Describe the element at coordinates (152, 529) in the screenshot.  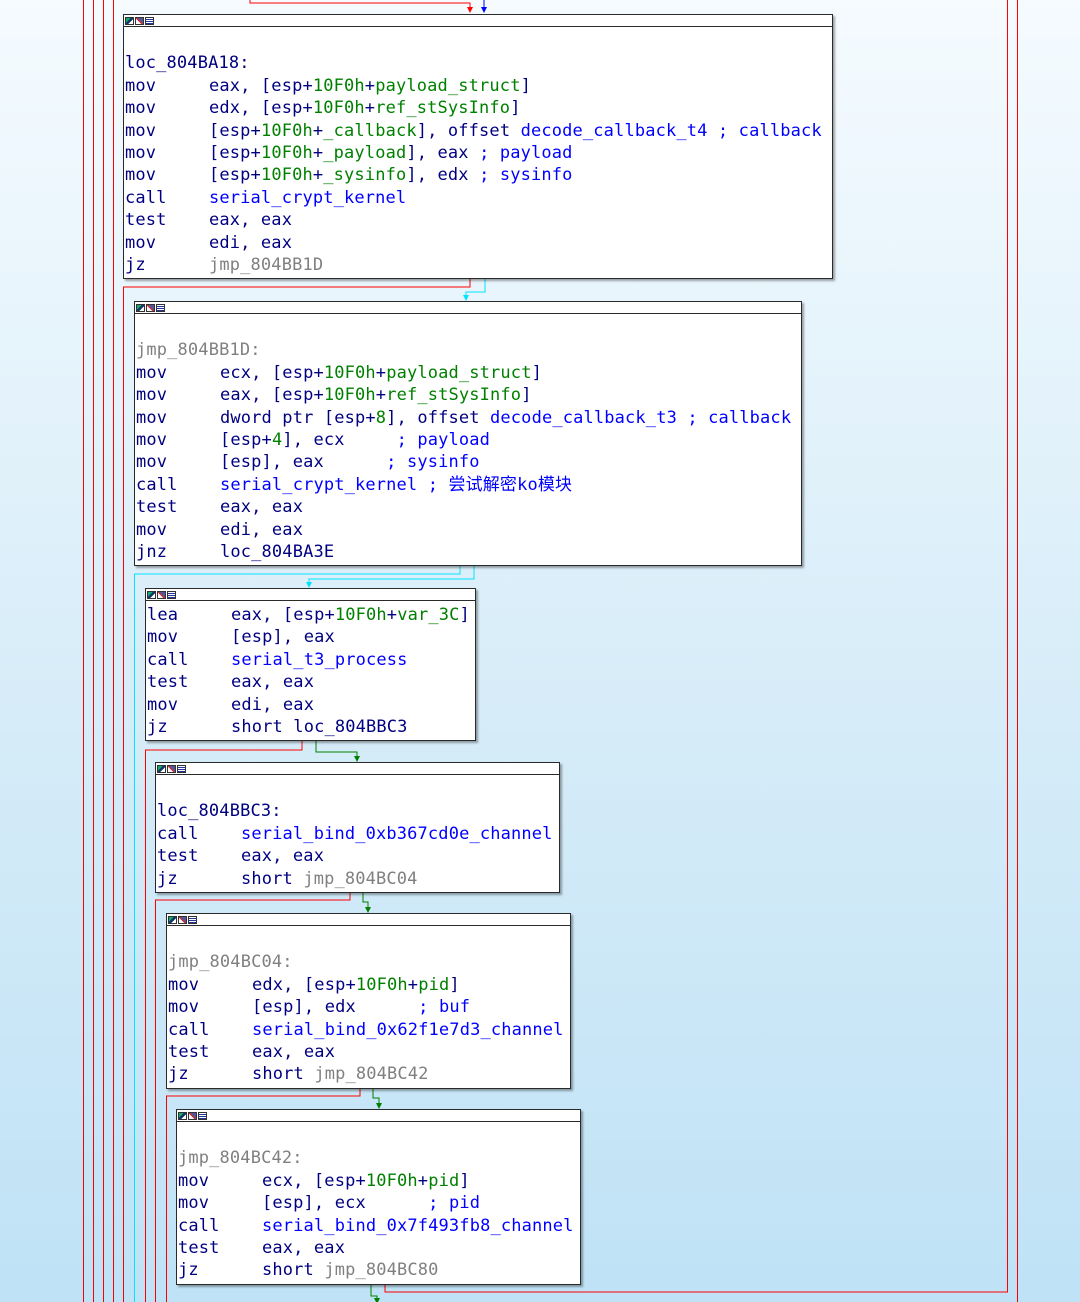
I see `instruction-mnemonic: mov` at that location.